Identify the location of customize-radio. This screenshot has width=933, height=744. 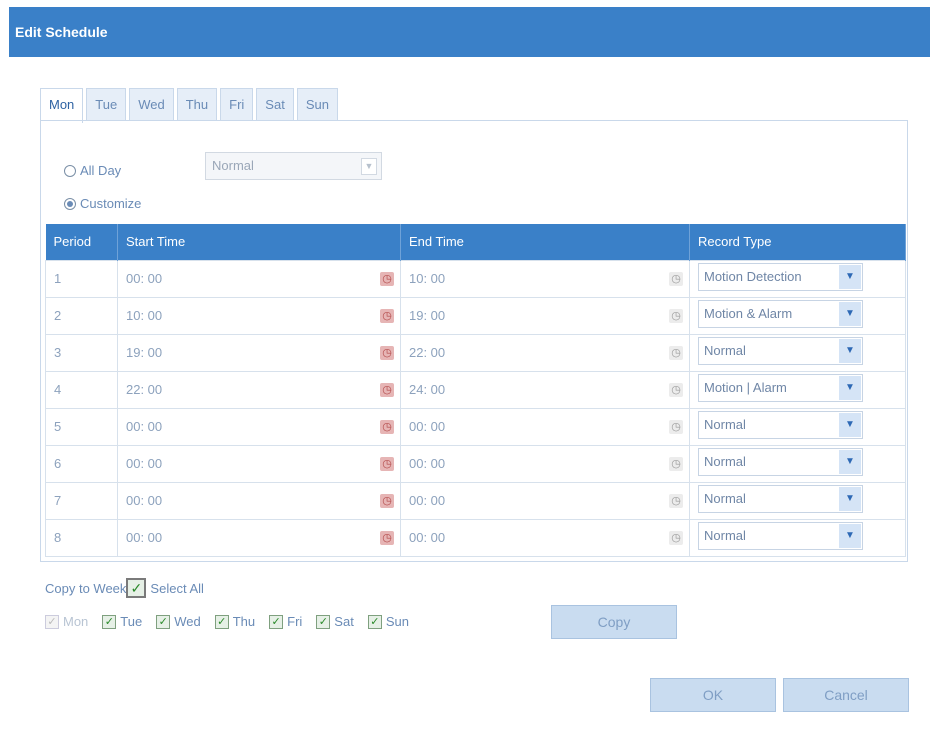
(70, 203).